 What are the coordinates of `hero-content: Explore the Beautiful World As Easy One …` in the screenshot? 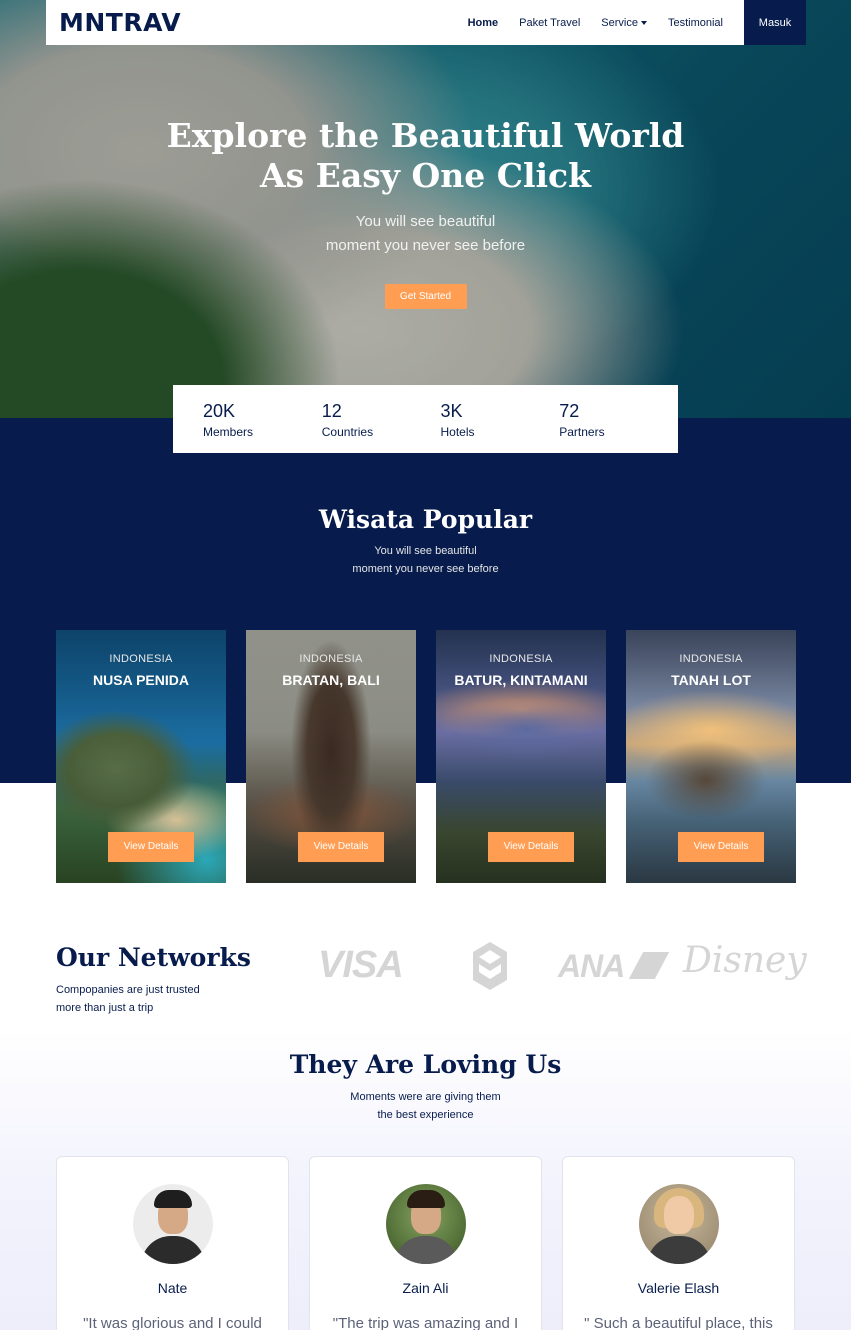 It's located at (425, 212).